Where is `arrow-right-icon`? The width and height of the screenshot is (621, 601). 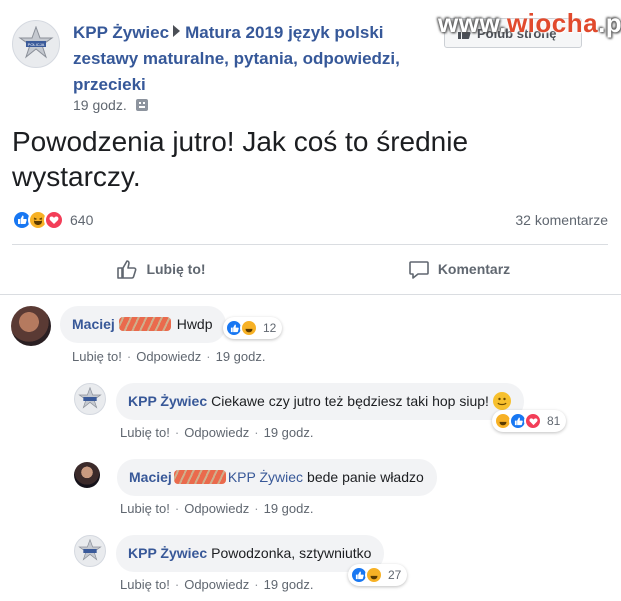 arrow-right-icon is located at coordinates (177, 31).